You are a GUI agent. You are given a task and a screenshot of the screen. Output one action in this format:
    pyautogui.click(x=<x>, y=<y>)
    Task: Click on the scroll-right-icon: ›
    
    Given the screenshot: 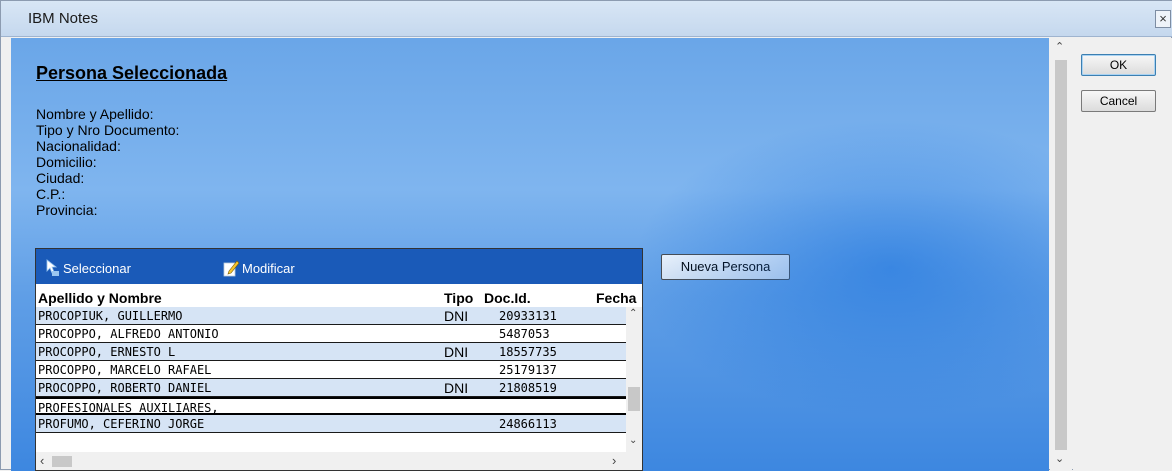 What is the action you would take?
    pyautogui.click(x=614, y=460)
    